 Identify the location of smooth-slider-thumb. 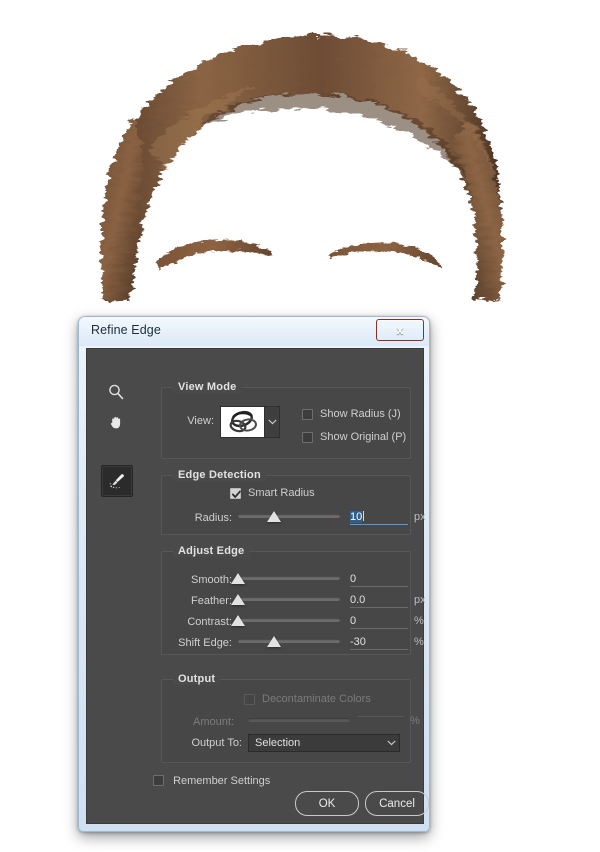
(238, 578).